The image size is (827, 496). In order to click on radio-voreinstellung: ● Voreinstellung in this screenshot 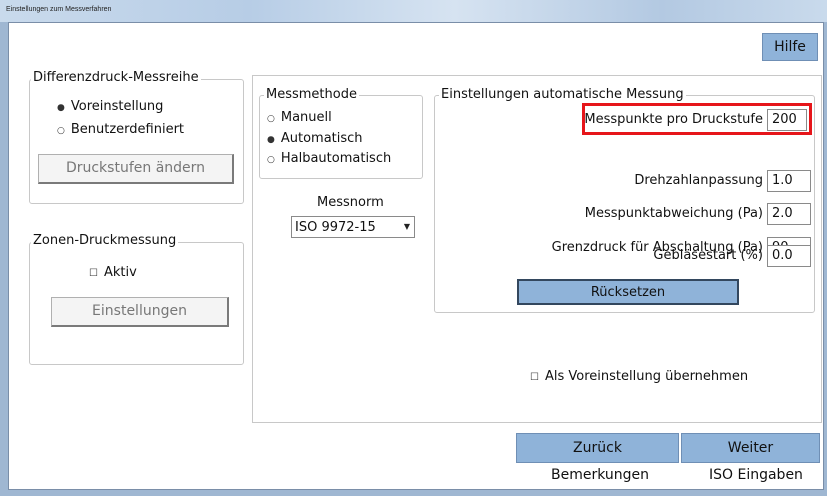, I will do `click(110, 106)`.